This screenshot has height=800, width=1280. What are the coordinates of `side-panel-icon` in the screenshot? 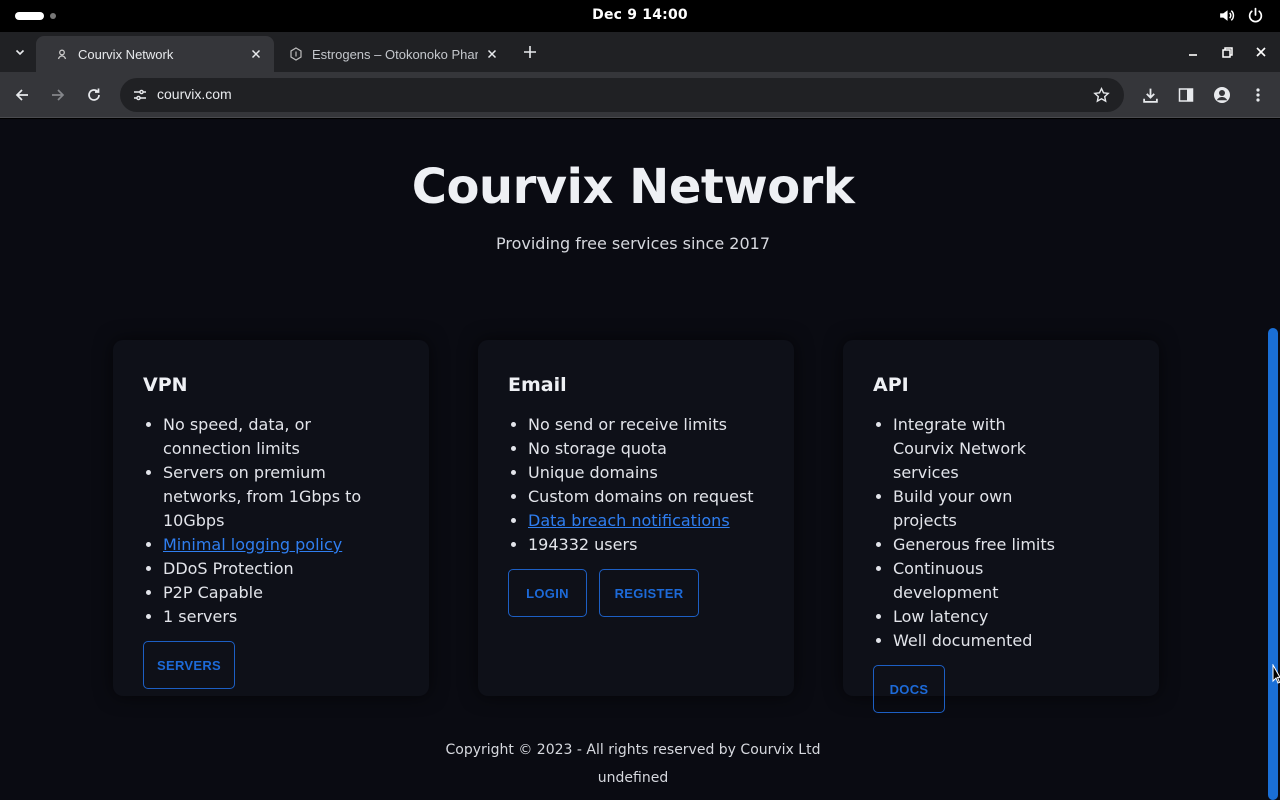 It's located at (1186, 95).